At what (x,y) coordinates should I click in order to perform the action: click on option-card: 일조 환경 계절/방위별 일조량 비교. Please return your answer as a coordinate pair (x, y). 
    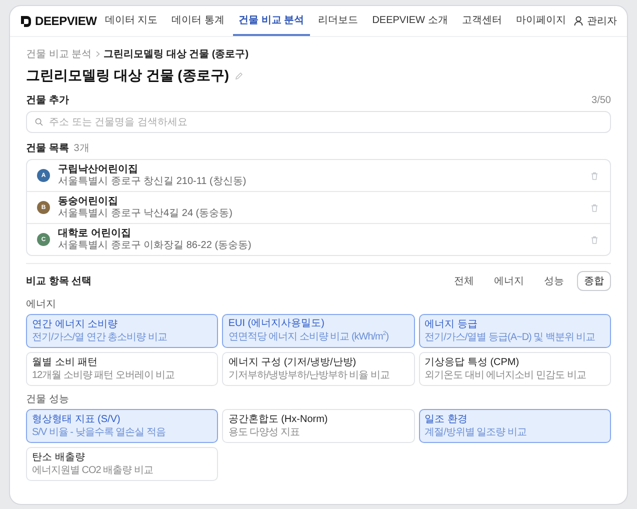
    Looking at the image, I should click on (514, 426).